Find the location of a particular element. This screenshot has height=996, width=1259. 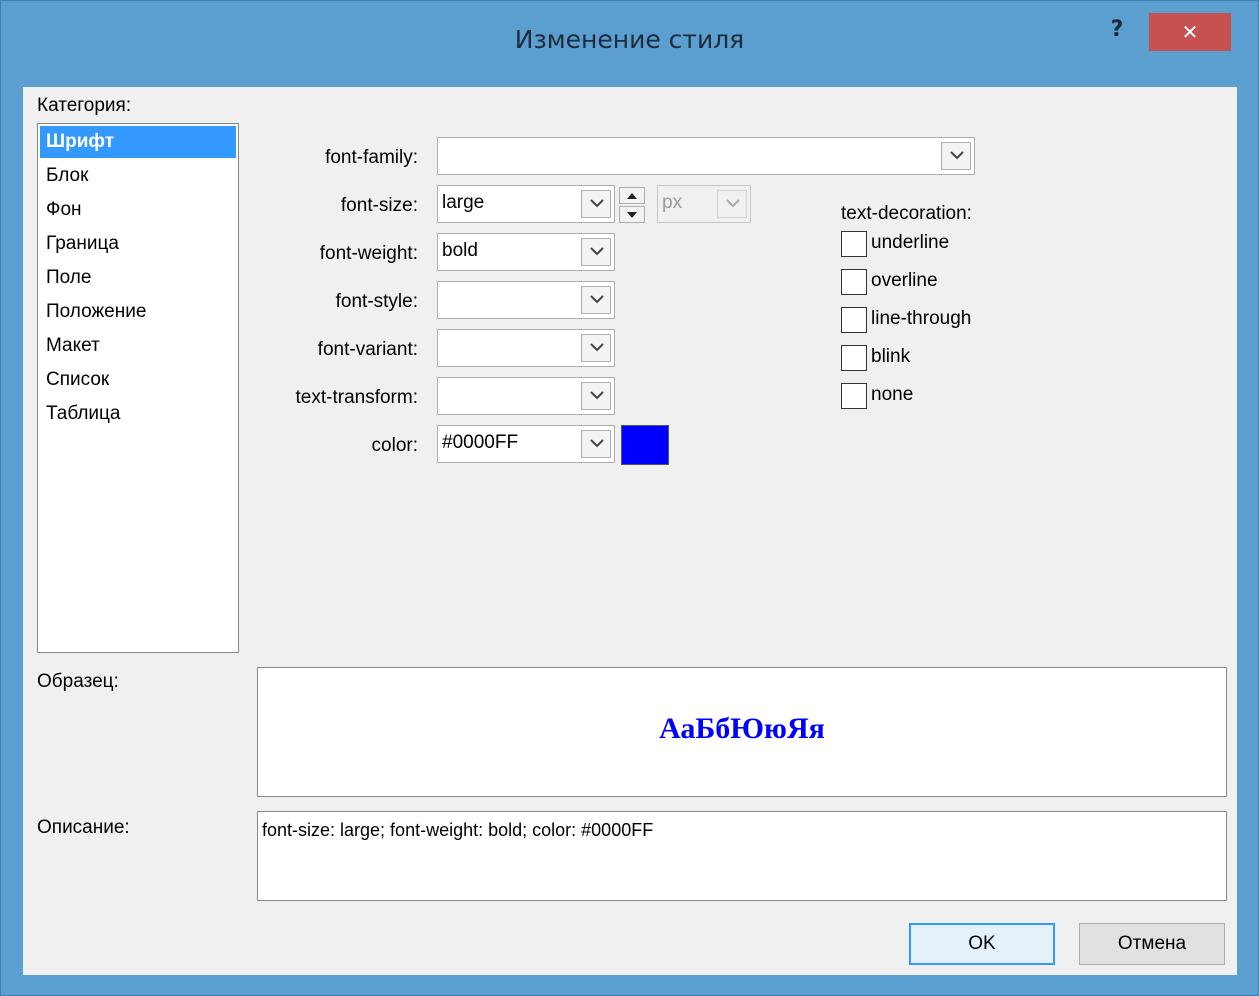

font-family-dropdown-arrow is located at coordinates (956, 156).